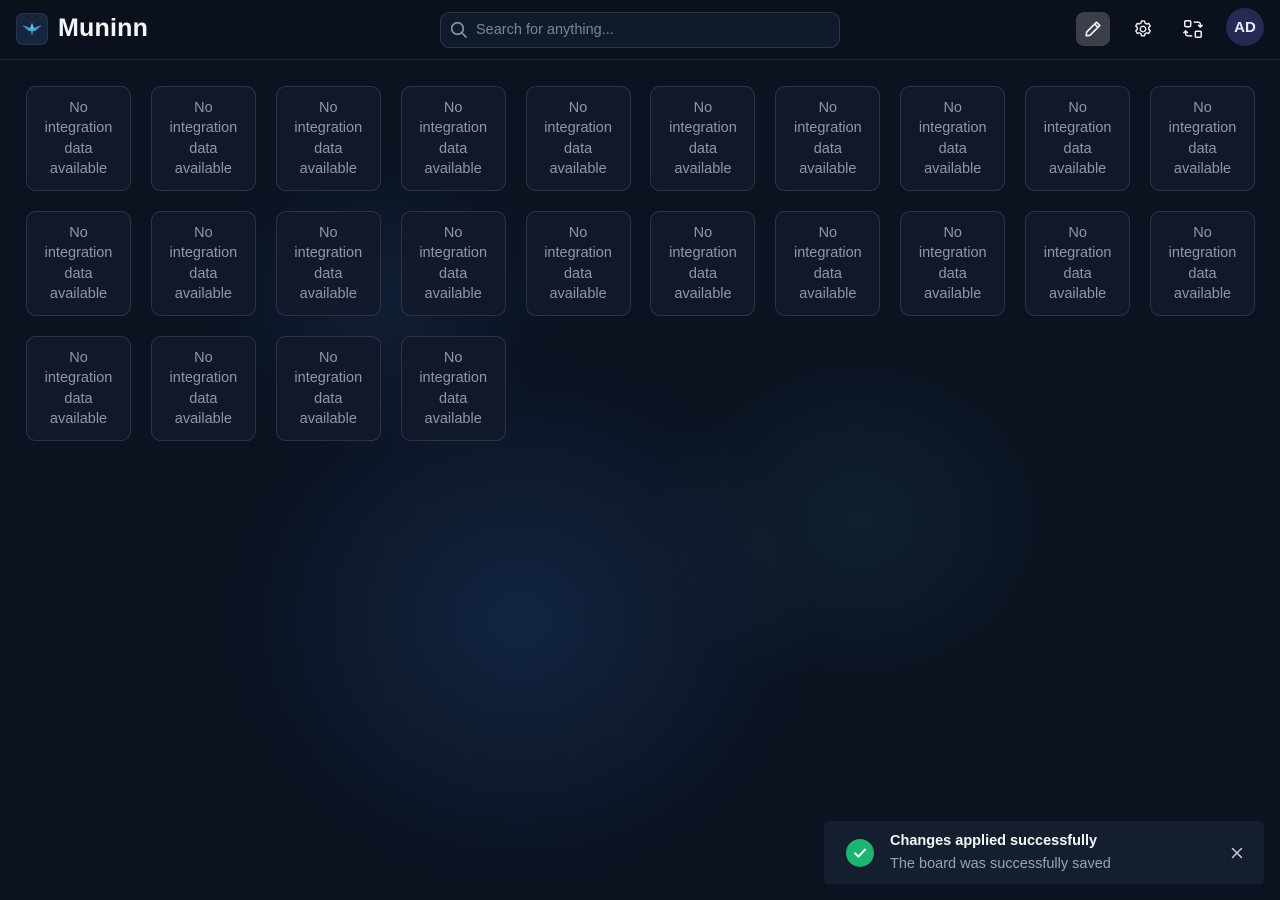 Image resolution: width=1280 pixels, height=900 pixels. I want to click on switch-board-button, so click(1193, 29).